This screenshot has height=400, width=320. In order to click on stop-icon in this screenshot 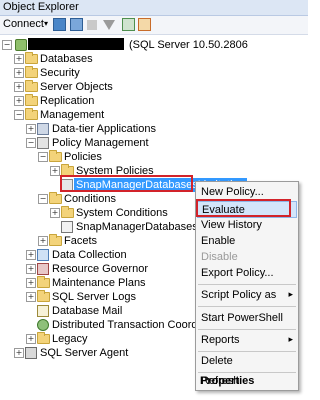, I will do `click(92, 25)`.